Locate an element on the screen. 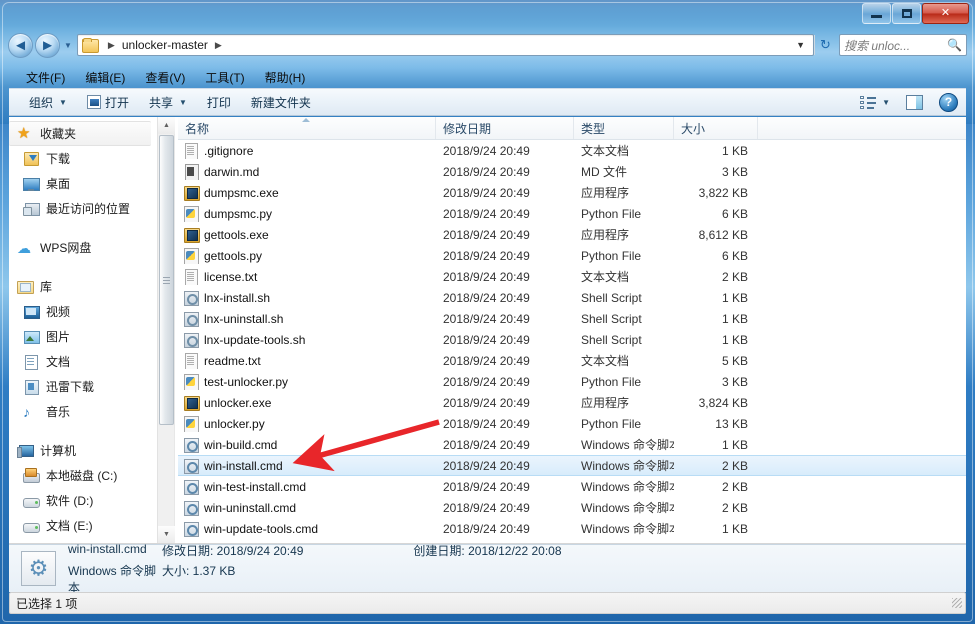  view-chevron-down-icon: ▼ is located at coordinates (886, 102).